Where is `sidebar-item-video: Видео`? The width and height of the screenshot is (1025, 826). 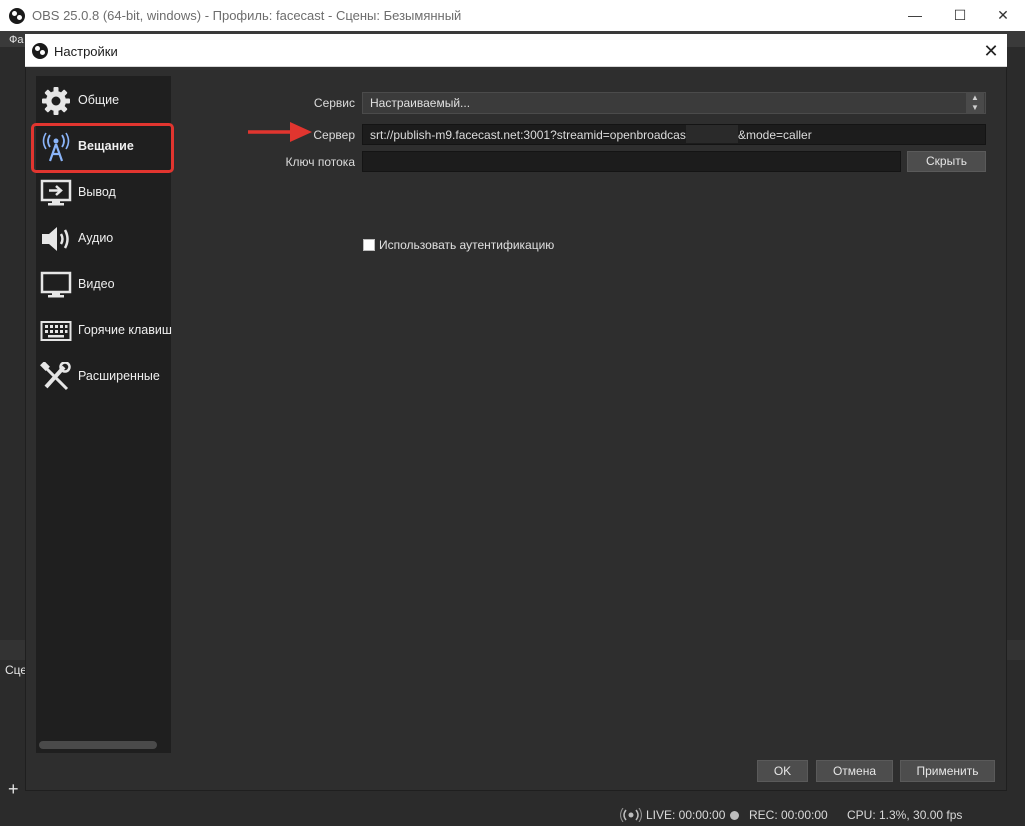
sidebar-item-video: Видео is located at coordinates (103, 285).